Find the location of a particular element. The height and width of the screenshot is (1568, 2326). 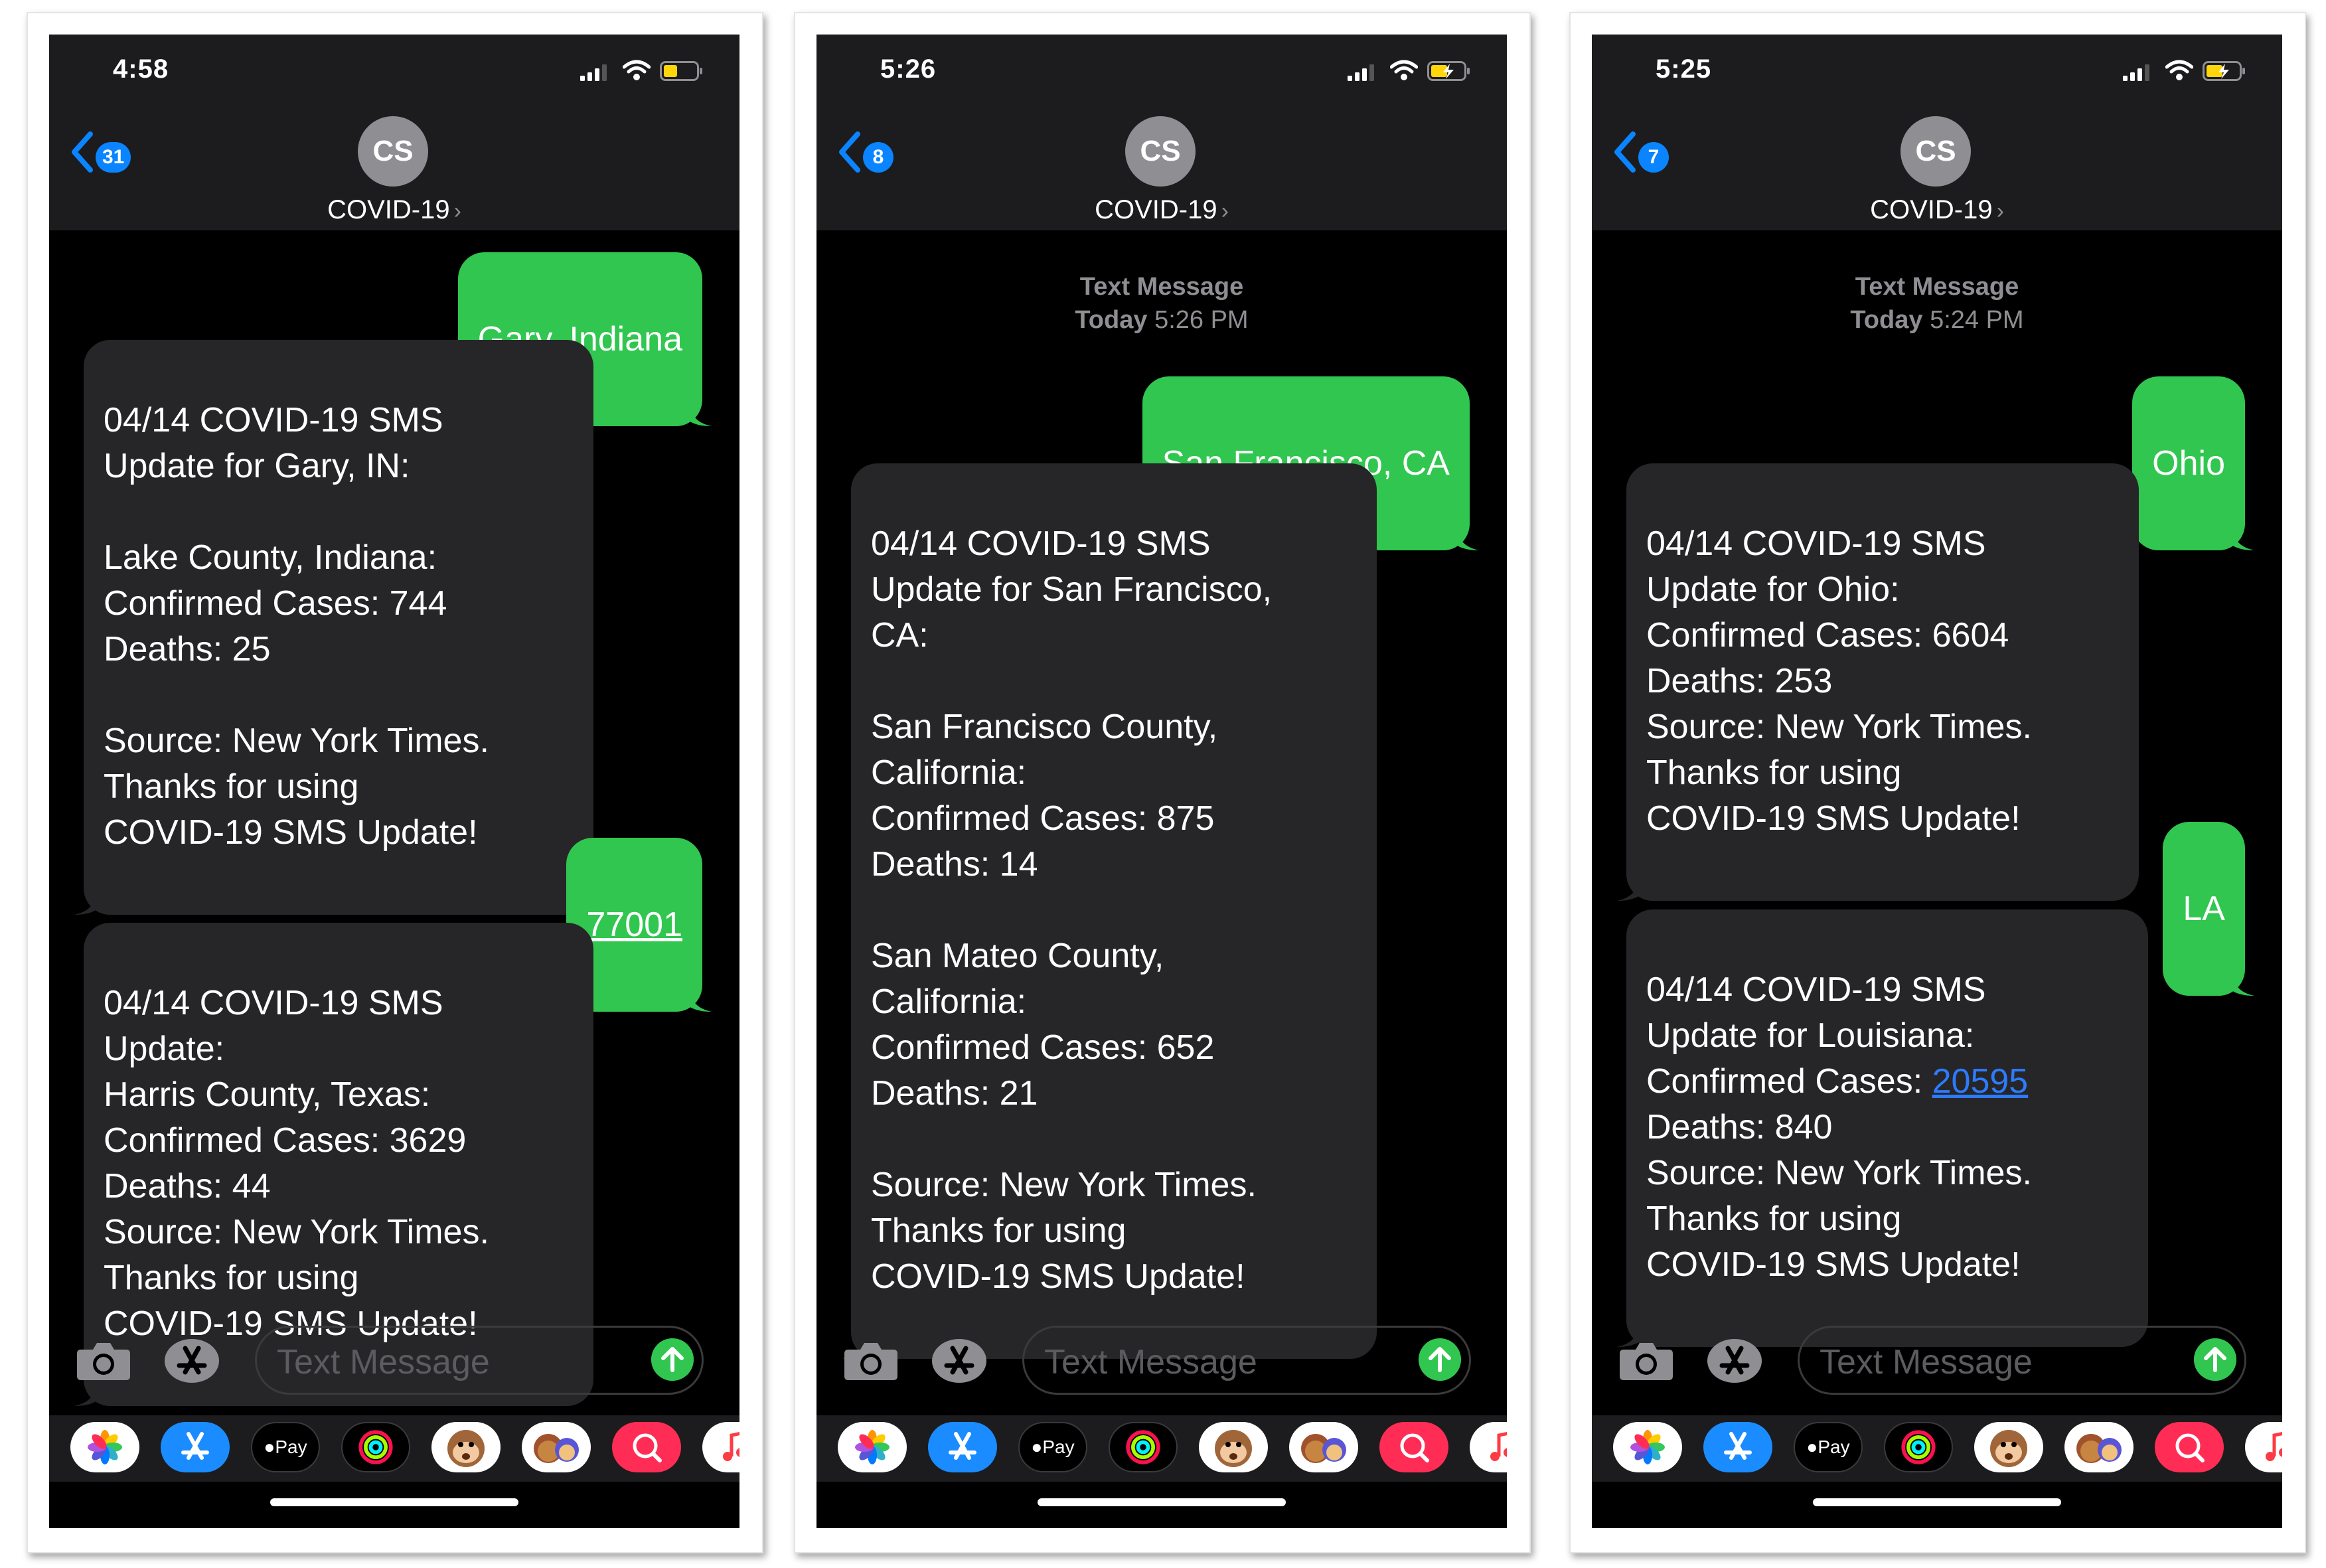

phone-number-link: 20595 is located at coordinates (1980, 1082).